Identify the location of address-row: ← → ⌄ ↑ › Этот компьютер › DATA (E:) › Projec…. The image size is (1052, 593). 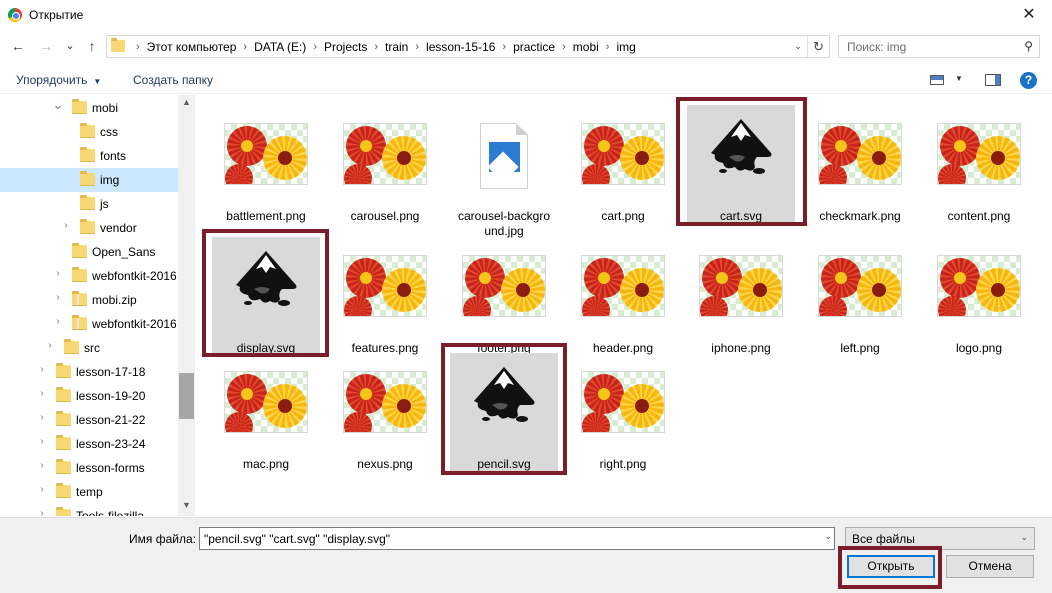
(526, 47).